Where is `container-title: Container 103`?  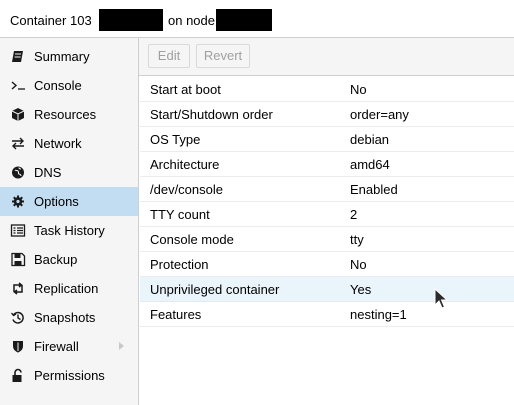 container-title: Container 103 is located at coordinates (51, 20).